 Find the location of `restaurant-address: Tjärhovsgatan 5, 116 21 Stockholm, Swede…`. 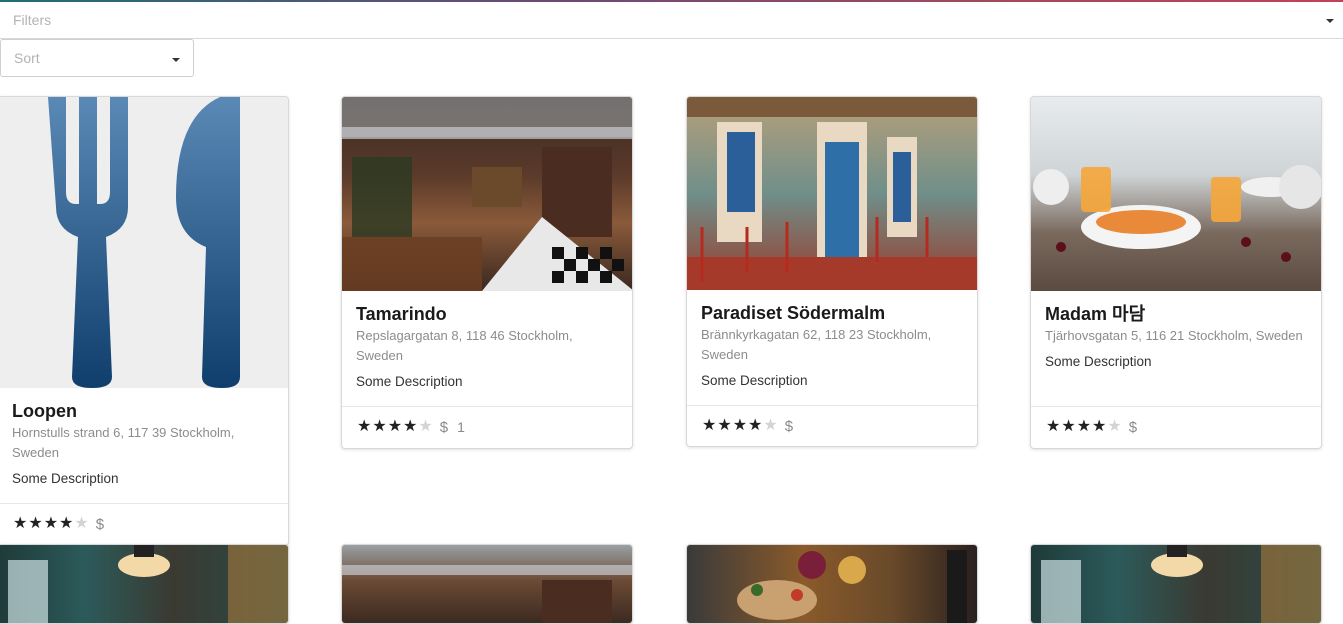

restaurant-address: Tjärhovsgatan 5, 116 21 Stockholm, Swede… is located at coordinates (1174, 335).